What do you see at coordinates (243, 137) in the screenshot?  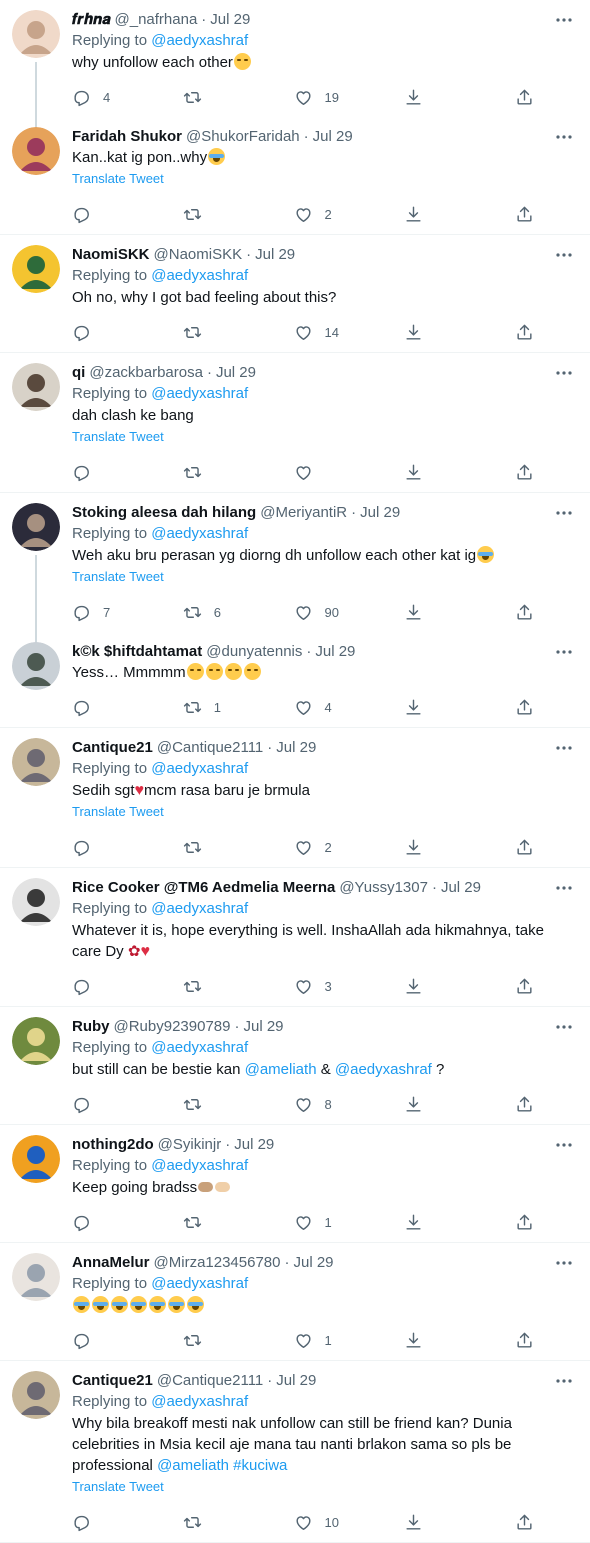 I see `user-handle: @ShukorFaridah` at bounding box center [243, 137].